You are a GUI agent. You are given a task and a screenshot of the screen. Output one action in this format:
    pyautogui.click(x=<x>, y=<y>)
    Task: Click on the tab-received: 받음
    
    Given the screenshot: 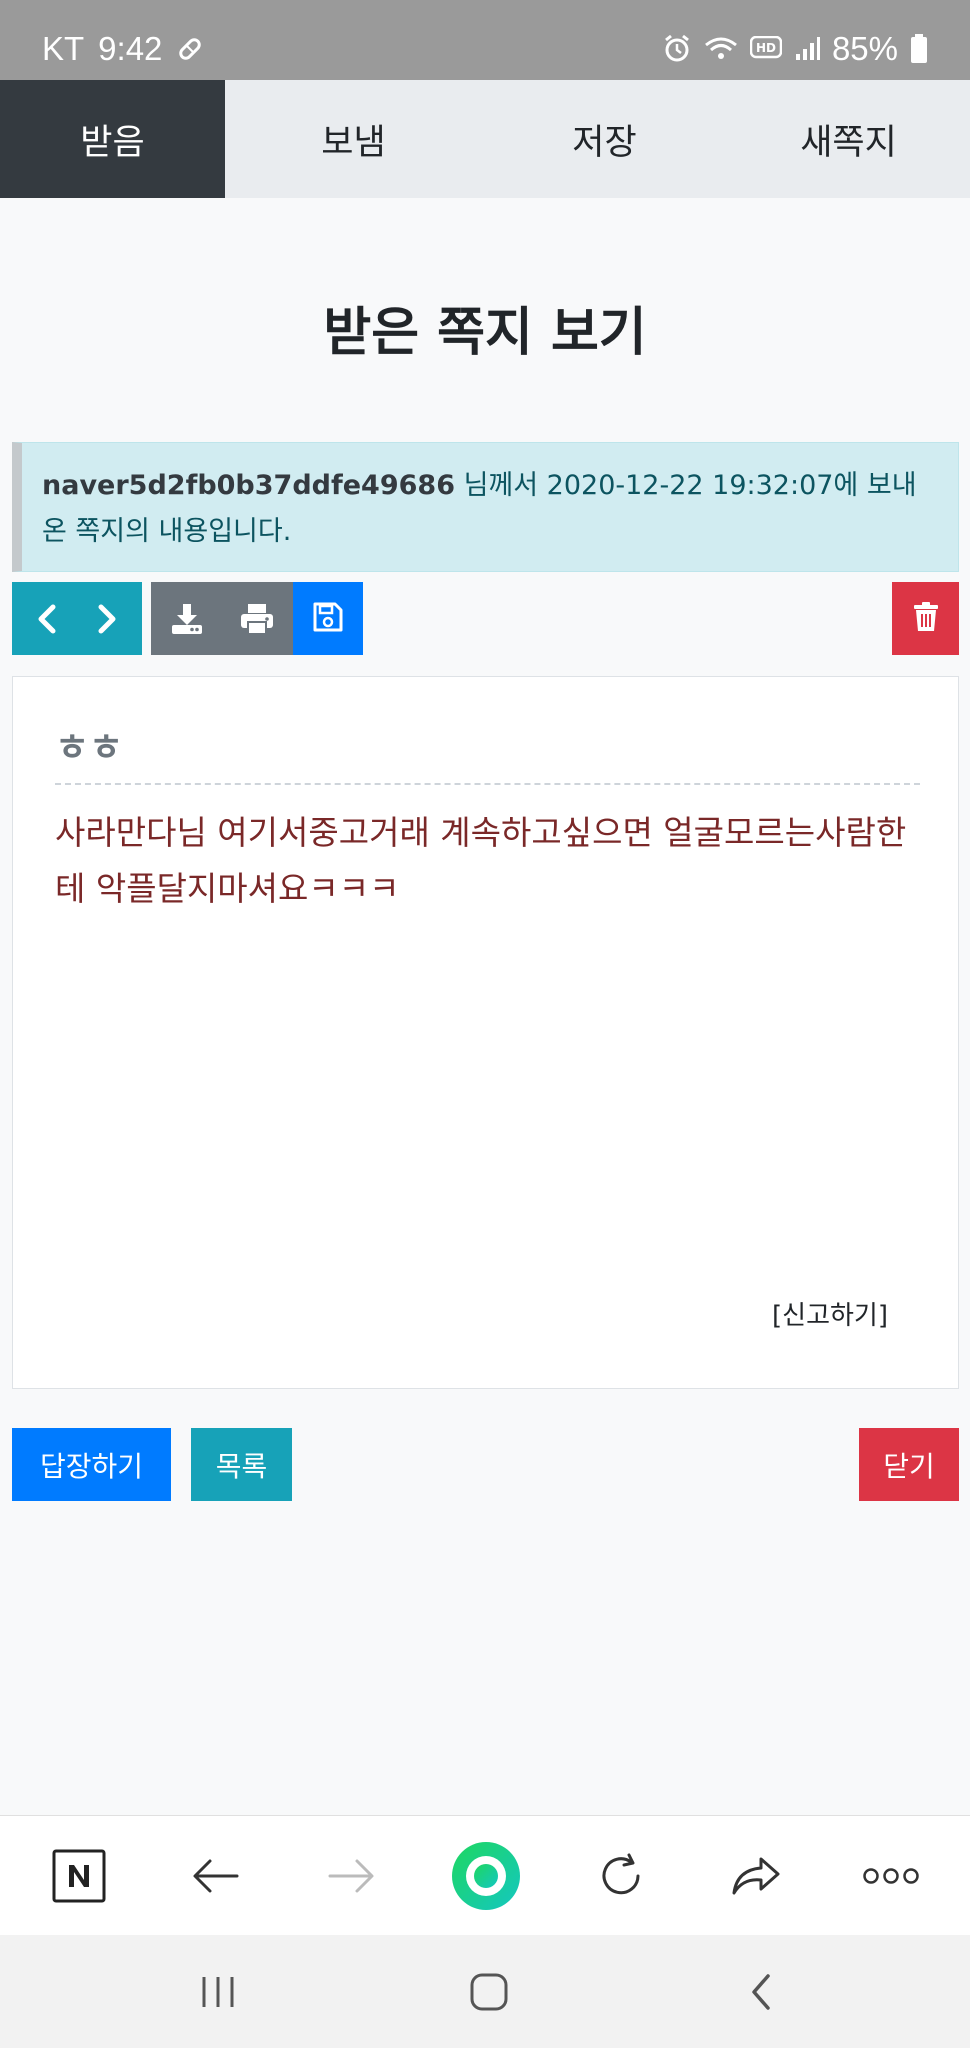 What is the action you would take?
    pyautogui.click(x=112, y=139)
    